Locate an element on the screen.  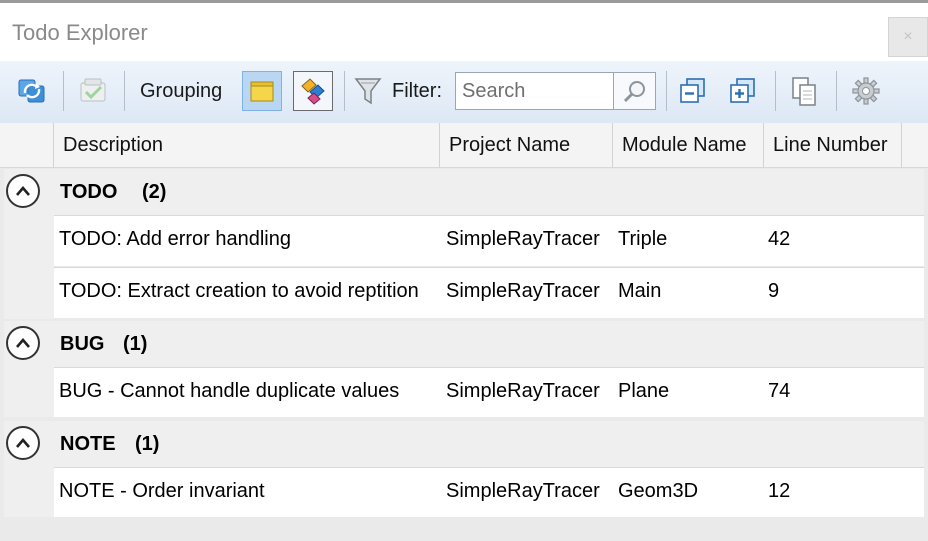
close-button: × is located at coordinates (908, 37).